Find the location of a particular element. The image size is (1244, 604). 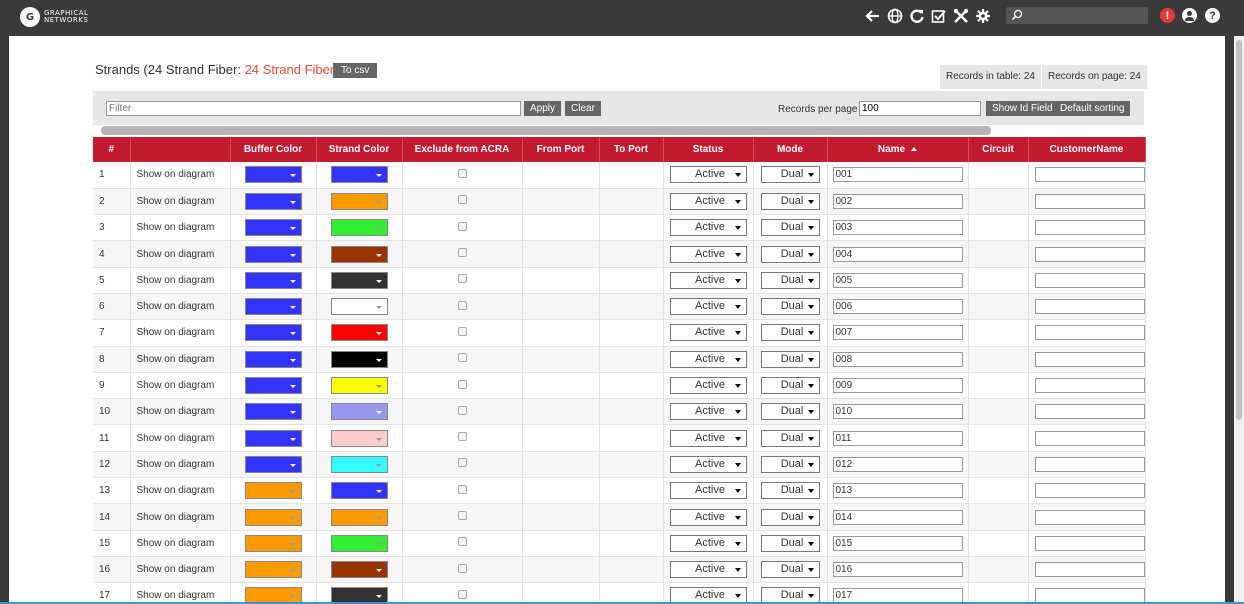

col-header-number: # is located at coordinates (112, 149).